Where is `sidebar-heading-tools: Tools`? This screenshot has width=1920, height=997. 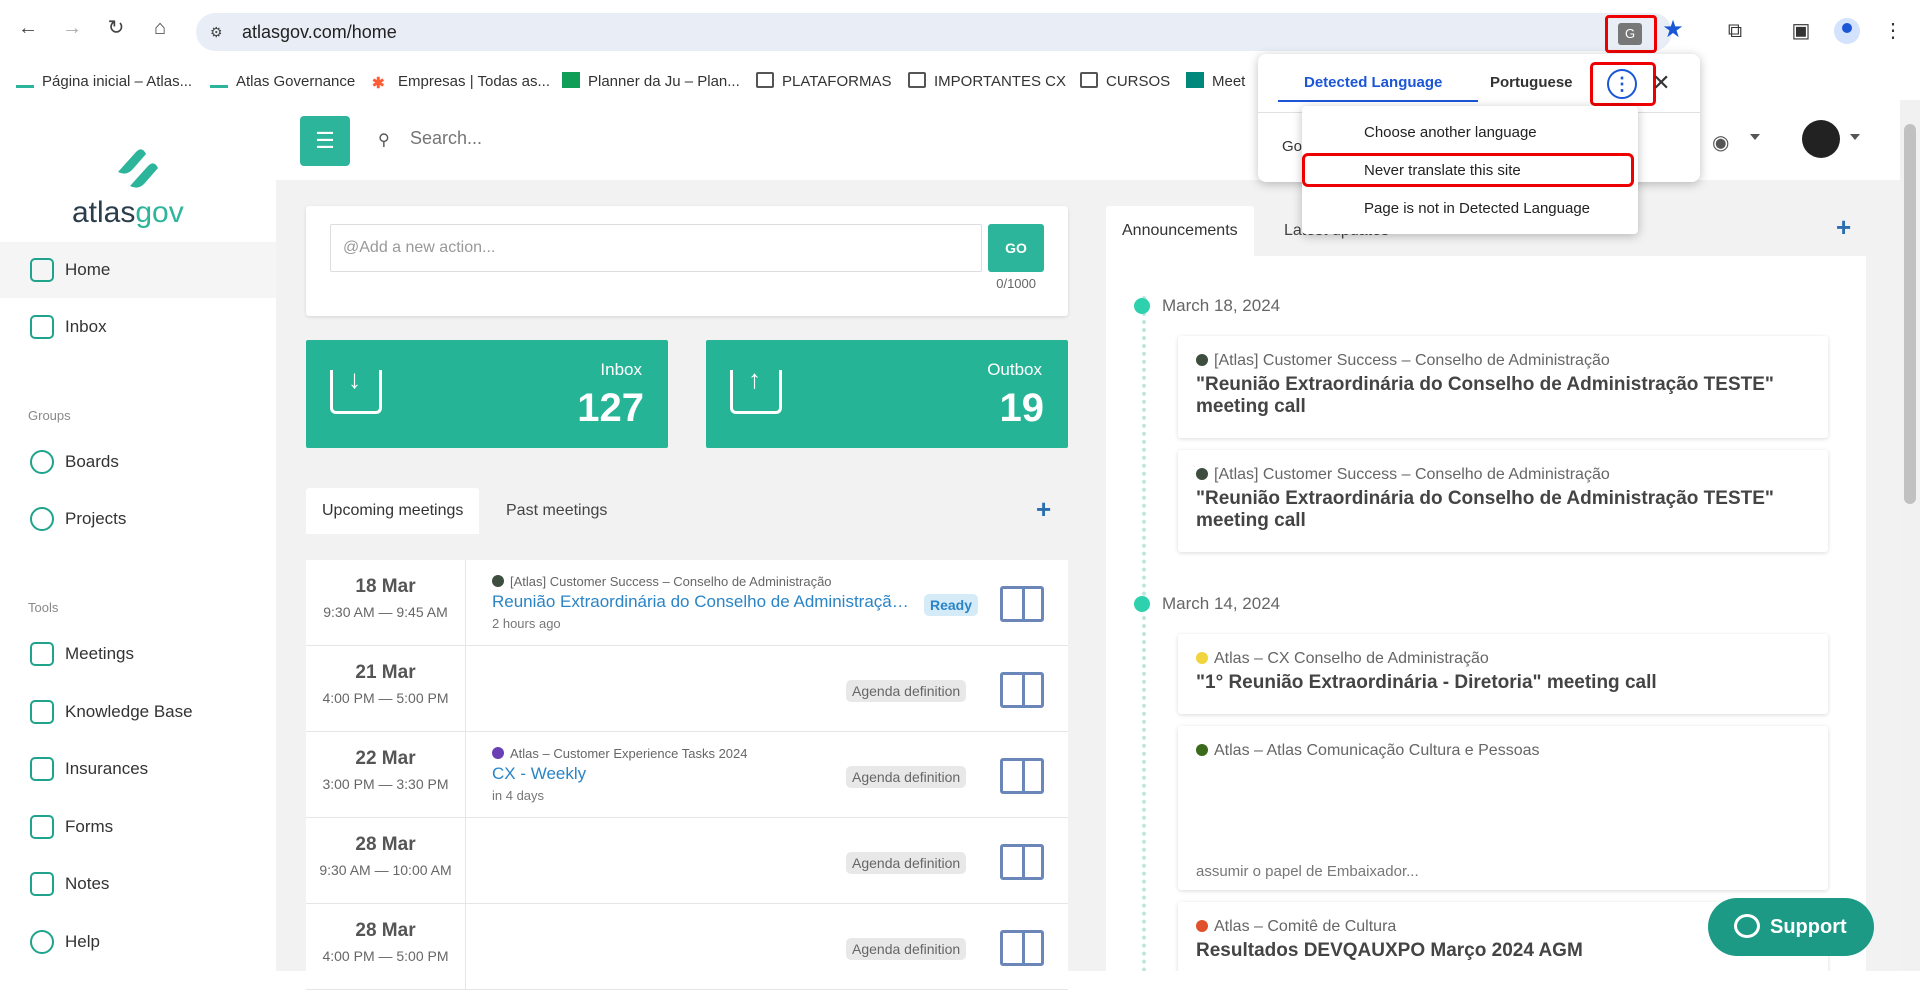
sidebar-heading-tools: Tools is located at coordinates (43, 607).